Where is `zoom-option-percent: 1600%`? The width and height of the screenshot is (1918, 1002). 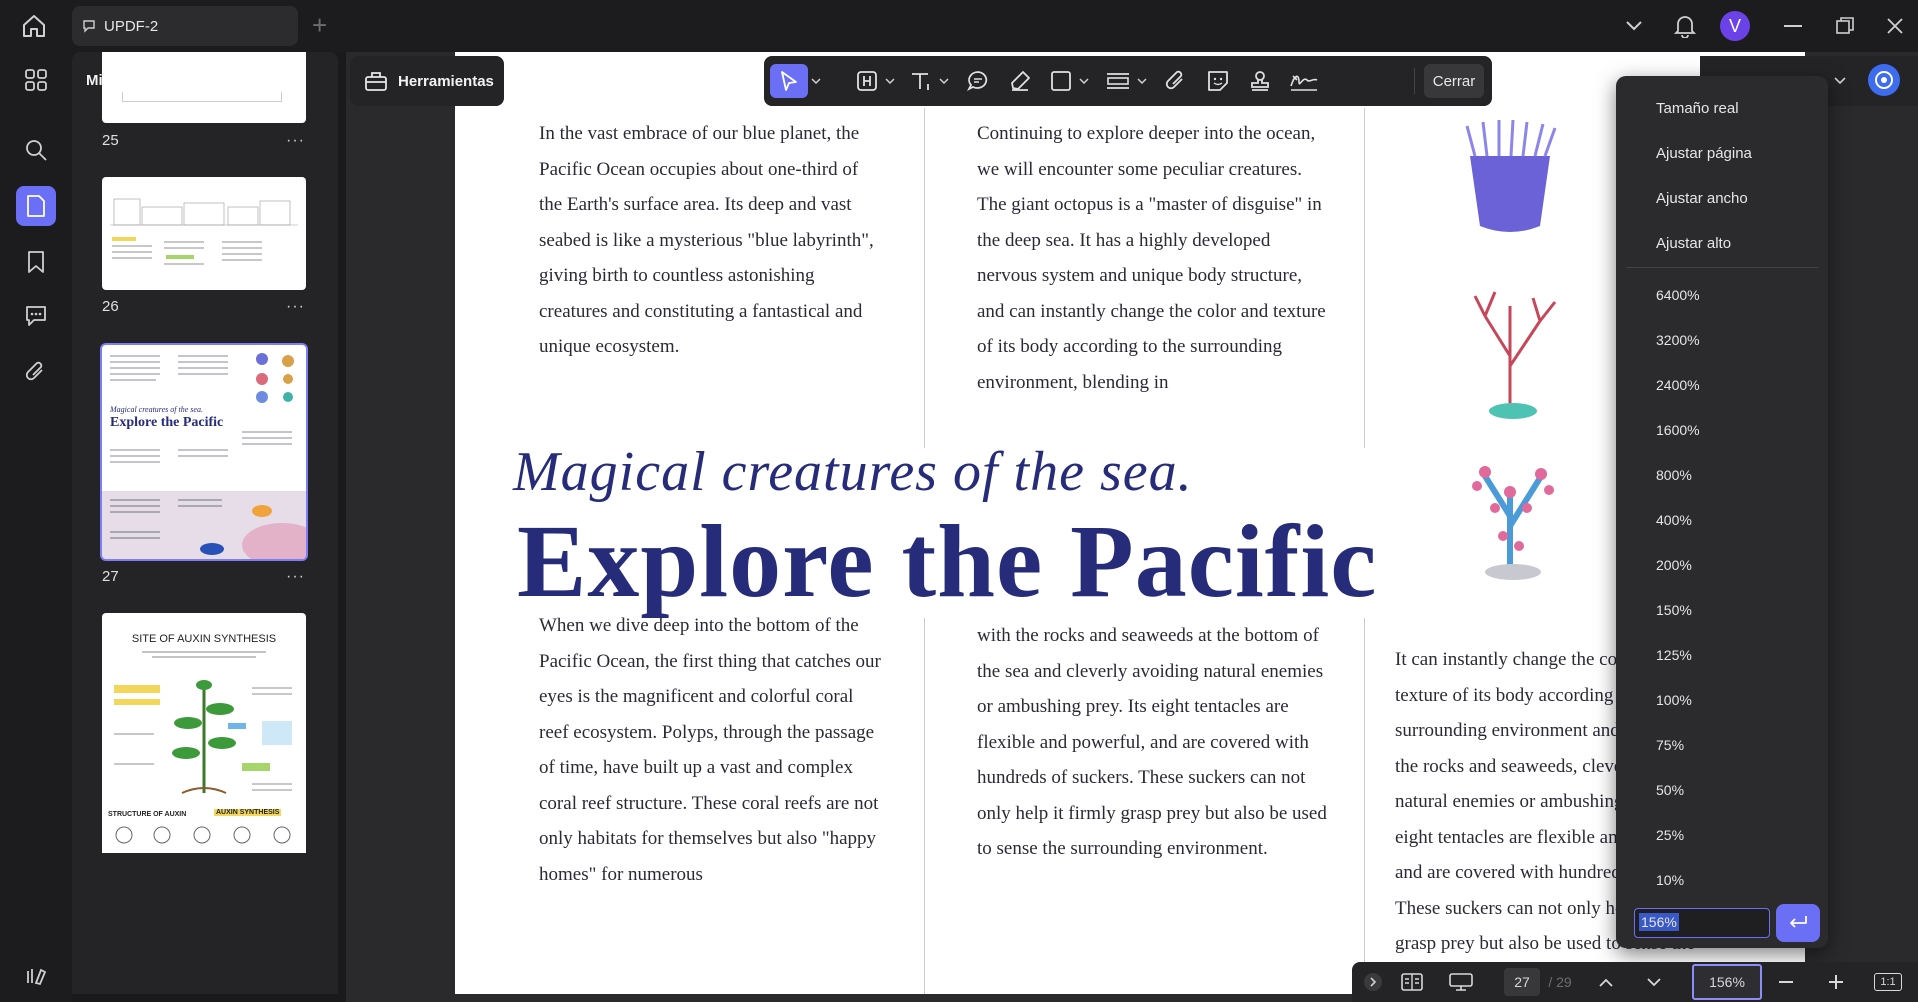 zoom-option-percent: 1600% is located at coordinates (1678, 430).